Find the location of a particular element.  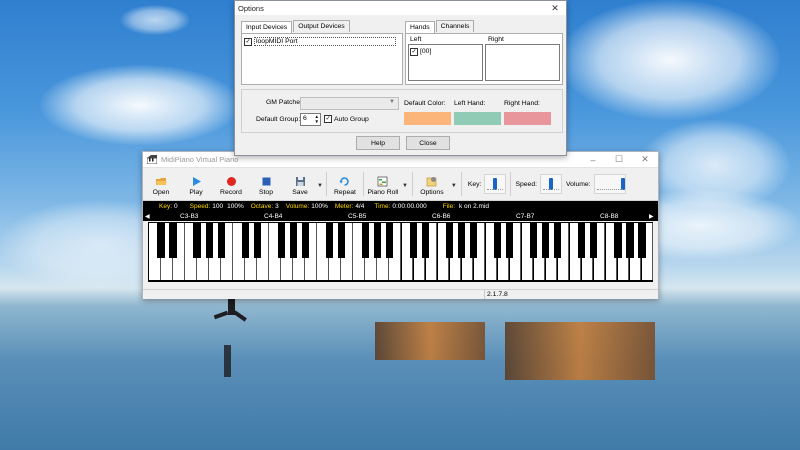

key-slider-group: Key: is located at coordinates (487, 184).